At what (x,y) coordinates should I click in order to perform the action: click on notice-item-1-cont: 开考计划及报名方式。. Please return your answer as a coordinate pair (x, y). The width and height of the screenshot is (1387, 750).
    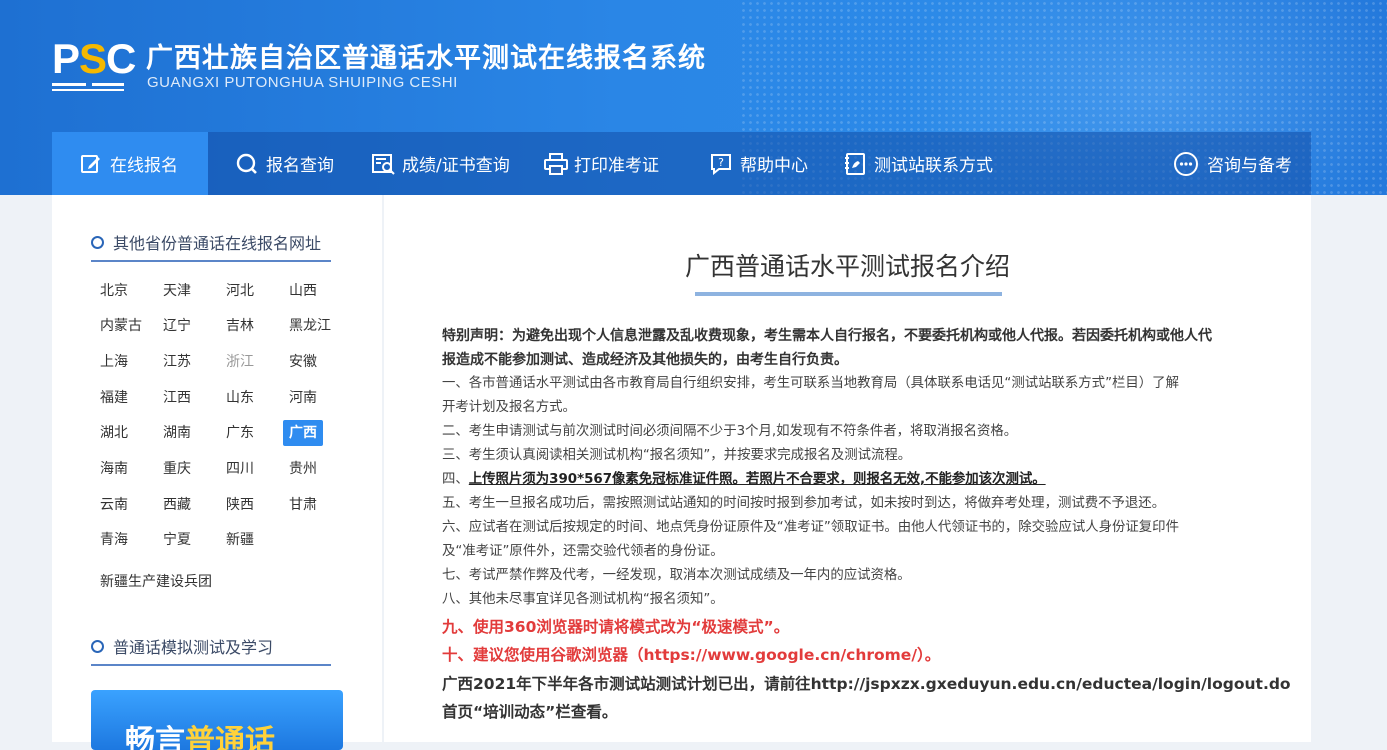
    Looking at the image, I should click on (509, 407).